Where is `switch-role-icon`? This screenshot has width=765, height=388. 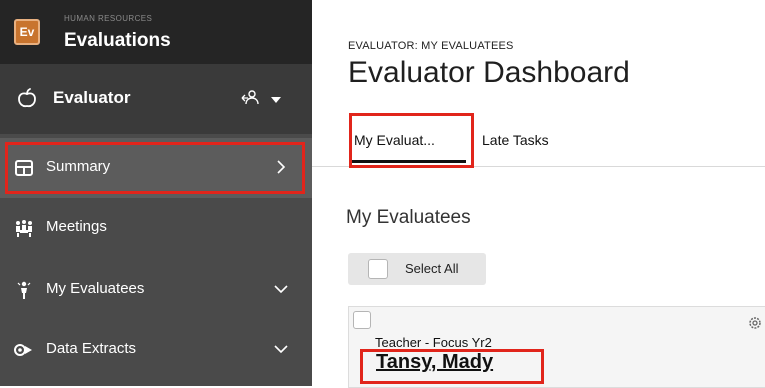
switch-role-icon is located at coordinates (250, 98).